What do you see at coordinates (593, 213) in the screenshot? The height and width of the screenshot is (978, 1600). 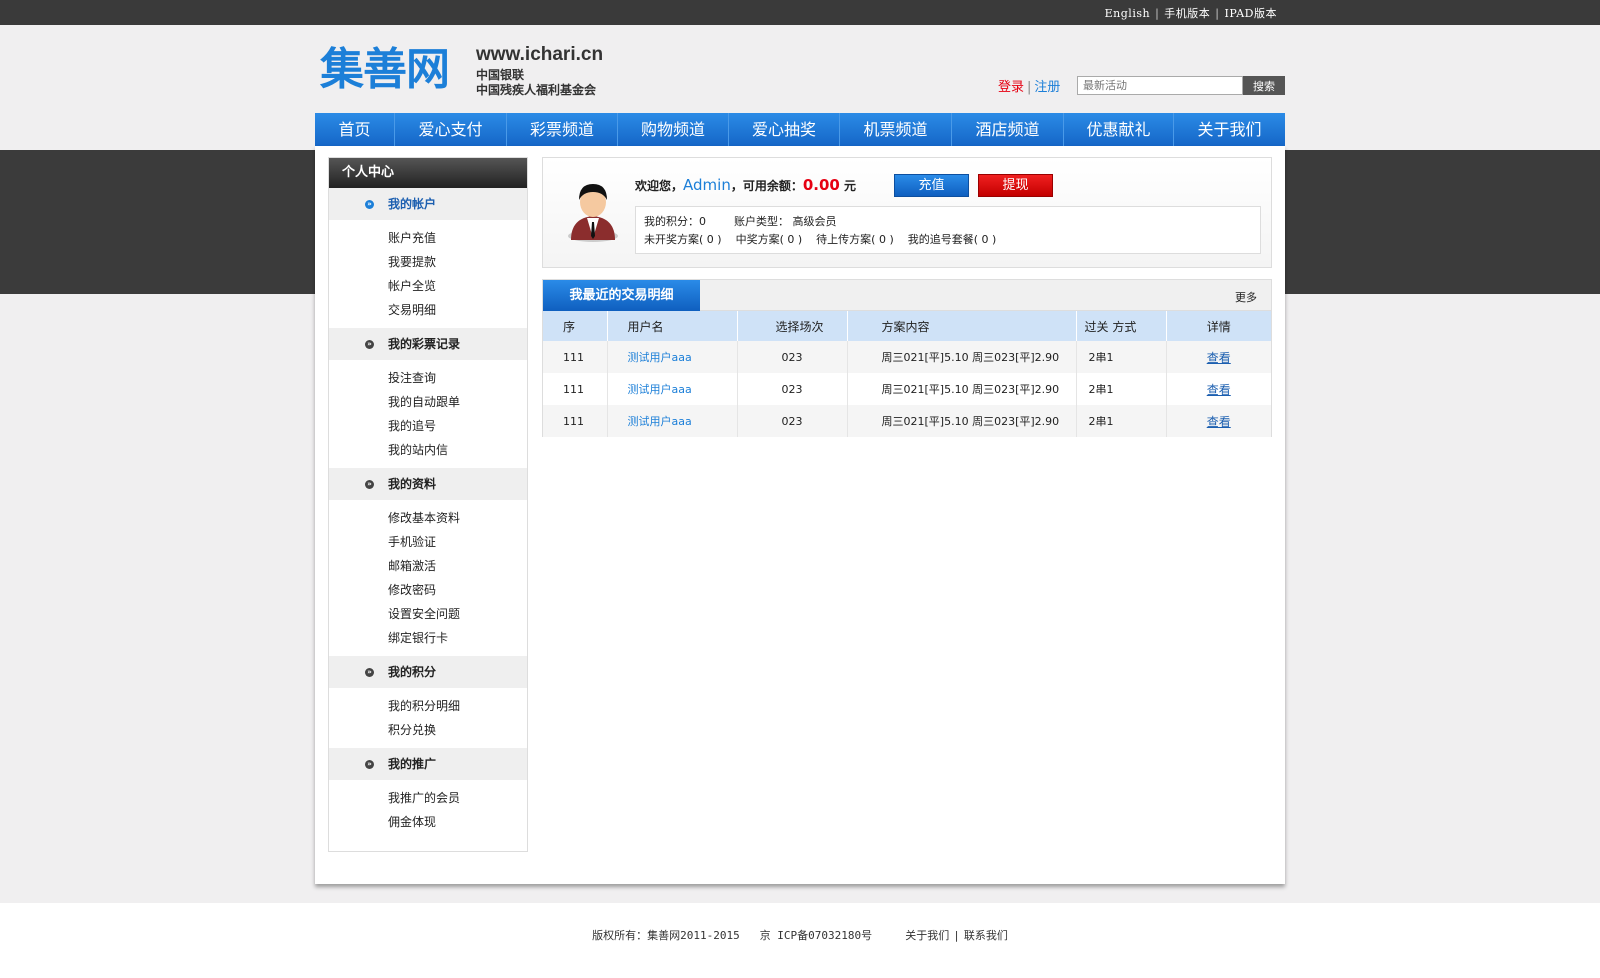 I see `avatar` at bounding box center [593, 213].